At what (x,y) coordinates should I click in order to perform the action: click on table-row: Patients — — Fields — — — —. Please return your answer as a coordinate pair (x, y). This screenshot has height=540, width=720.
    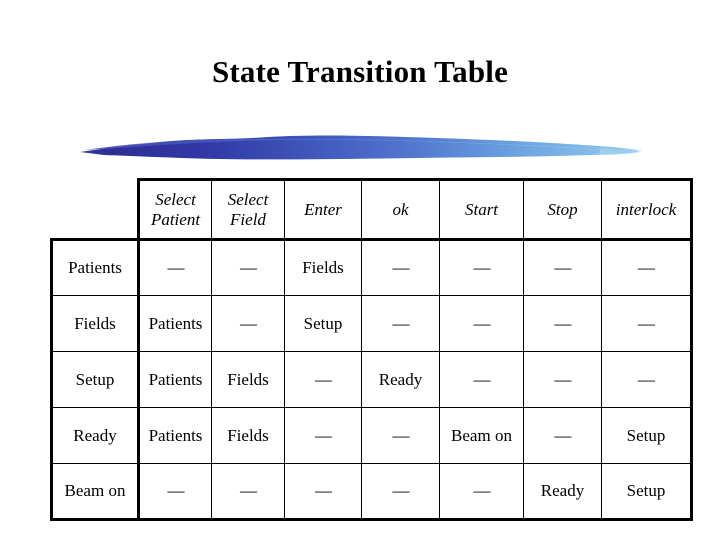
    Looking at the image, I should click on (371, 267).